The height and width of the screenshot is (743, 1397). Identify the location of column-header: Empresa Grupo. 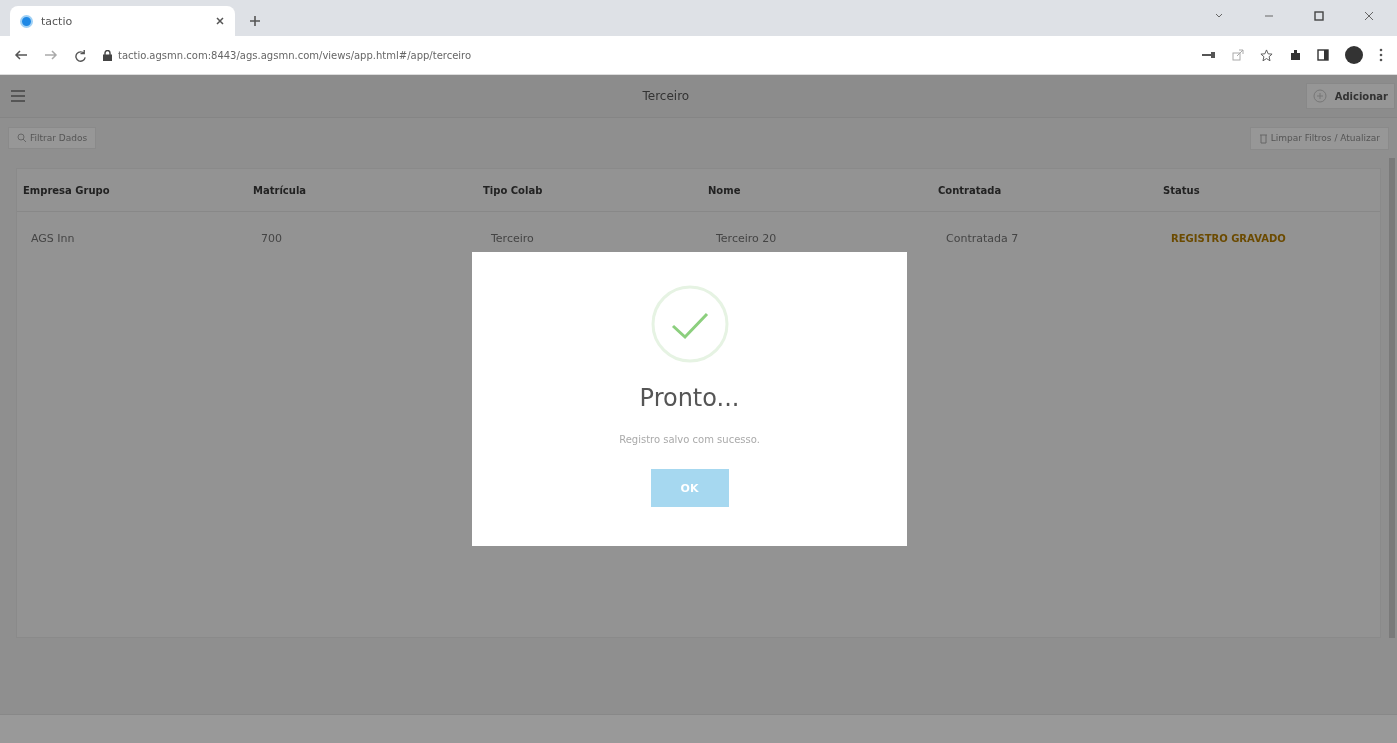
(66, 190).